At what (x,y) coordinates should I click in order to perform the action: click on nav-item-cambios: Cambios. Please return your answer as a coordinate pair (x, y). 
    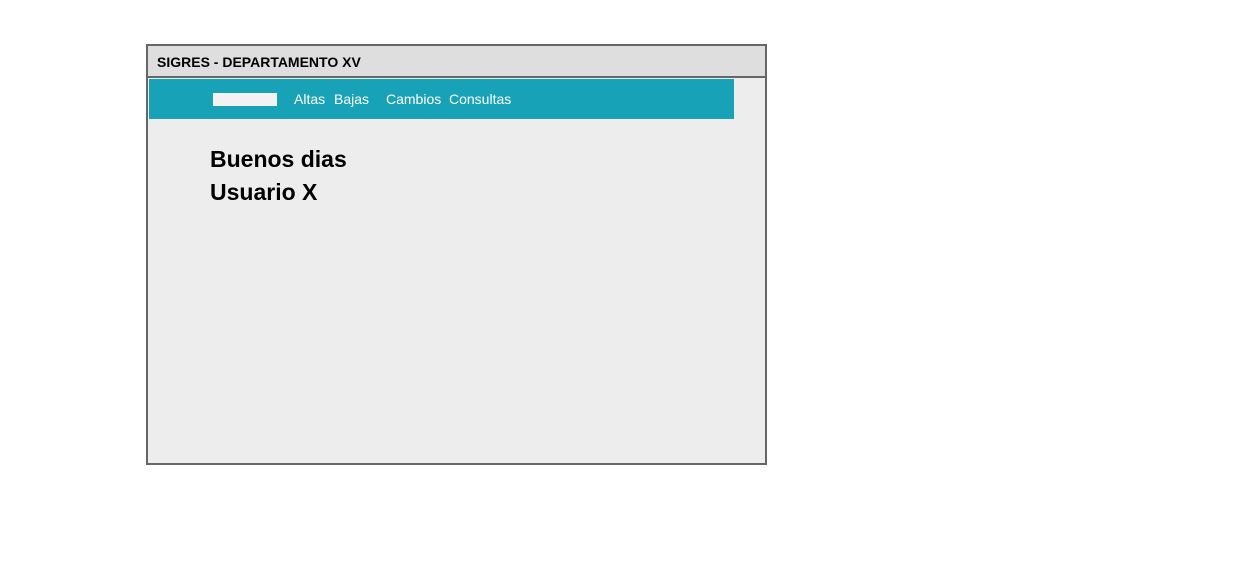
    Looking at the image, I should click on (413, 99).